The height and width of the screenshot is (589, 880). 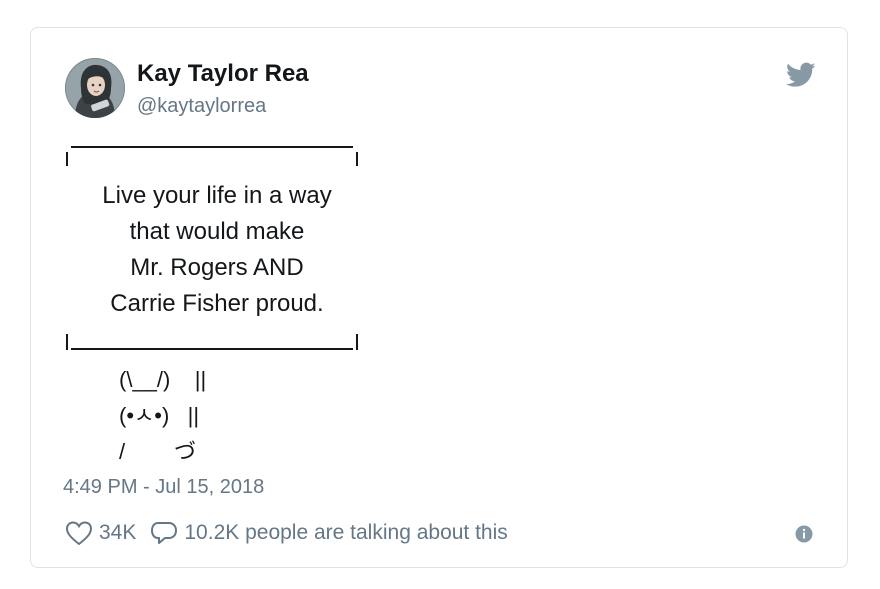 I want to click on avatar-image, so click(x=95, y=88).